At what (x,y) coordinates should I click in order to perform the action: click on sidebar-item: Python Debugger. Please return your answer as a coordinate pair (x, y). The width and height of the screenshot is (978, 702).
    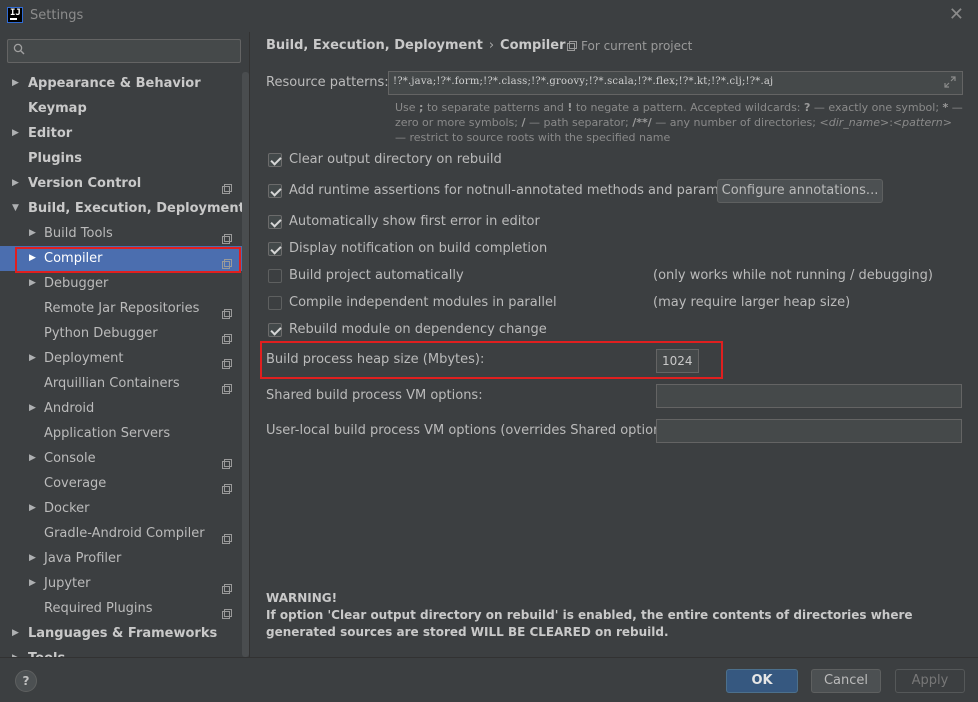
    Looking at the image, I should click on (124, 333).